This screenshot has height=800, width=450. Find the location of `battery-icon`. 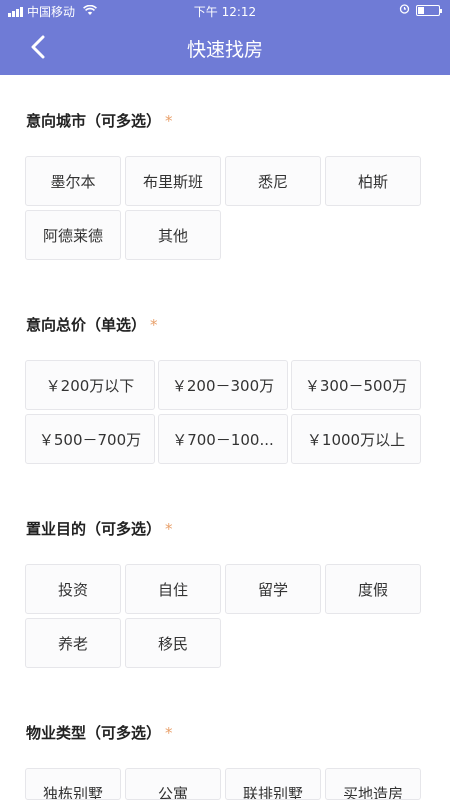

battery-icon is located at coordinates (429, 10).